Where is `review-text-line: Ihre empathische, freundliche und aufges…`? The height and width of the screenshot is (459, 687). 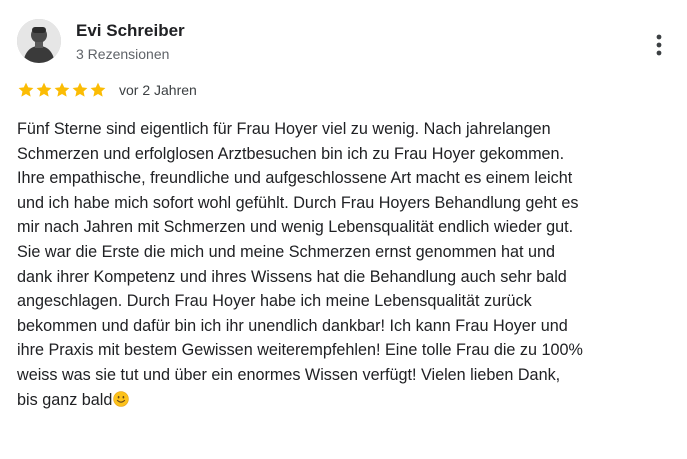 review-text-line: Ihre empathische, freundliche und aufges… is located at coordinates (295, 178).